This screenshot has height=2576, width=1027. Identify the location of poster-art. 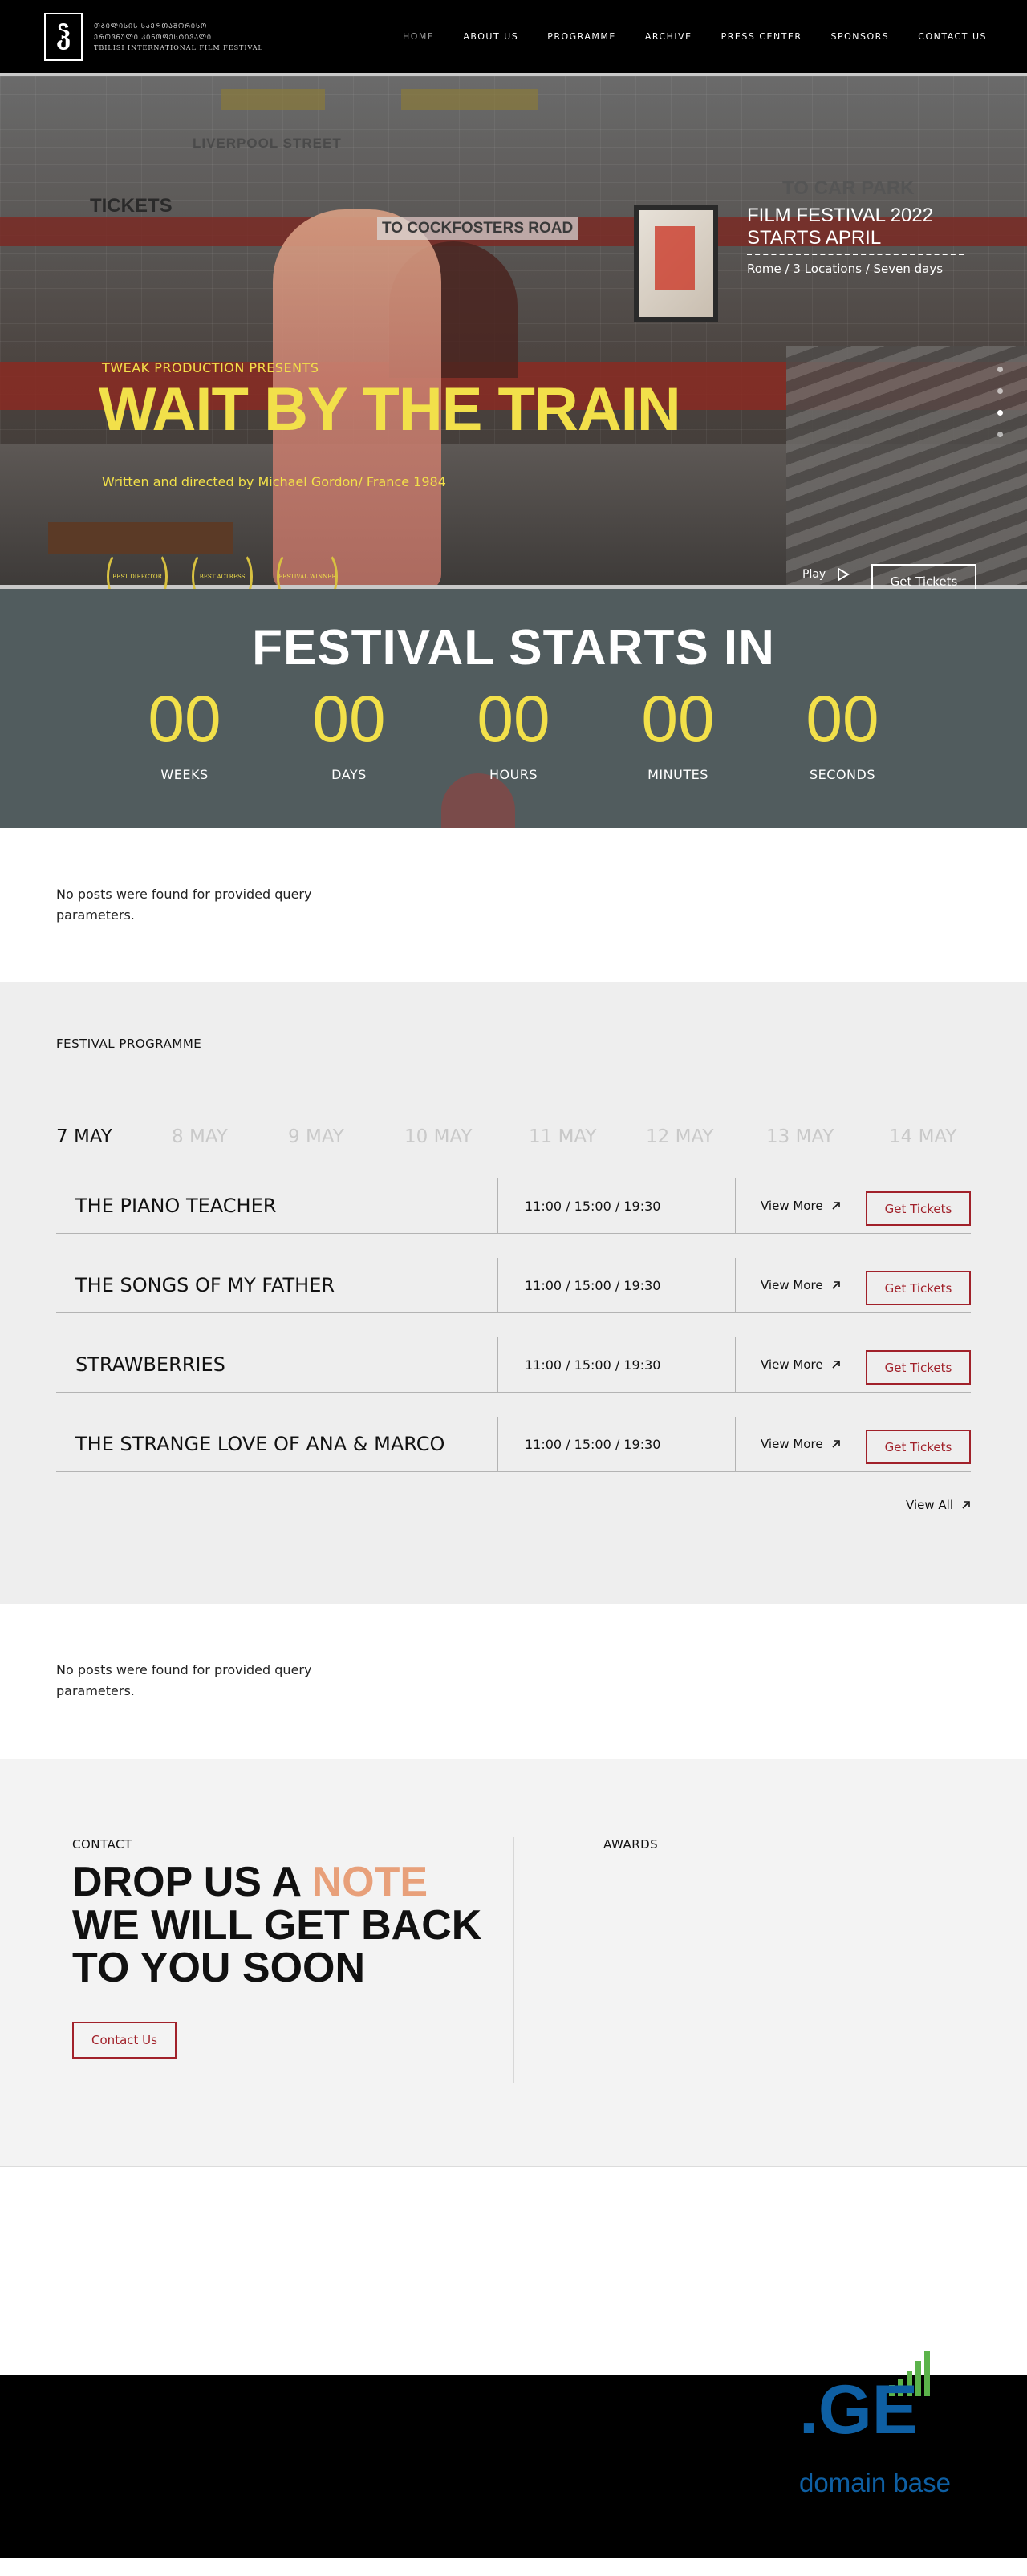
(675, 258).